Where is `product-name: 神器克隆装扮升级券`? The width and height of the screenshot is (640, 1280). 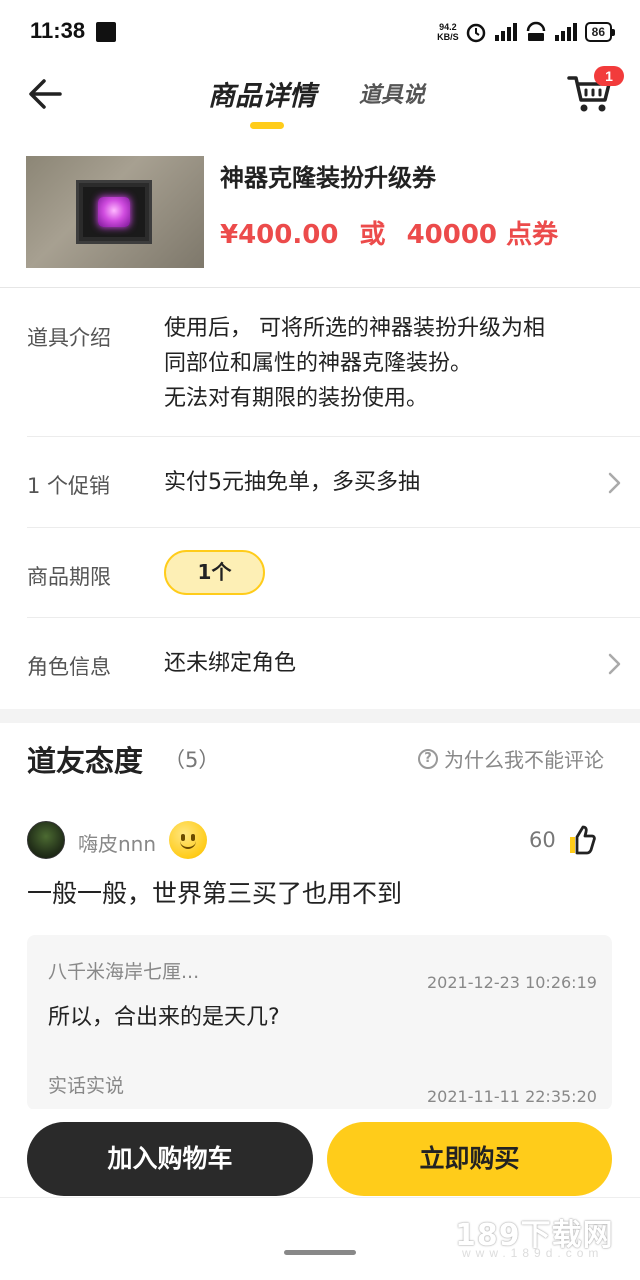
product-name: 神器克隆装扮升级券 is located at coordinates (328, 178).